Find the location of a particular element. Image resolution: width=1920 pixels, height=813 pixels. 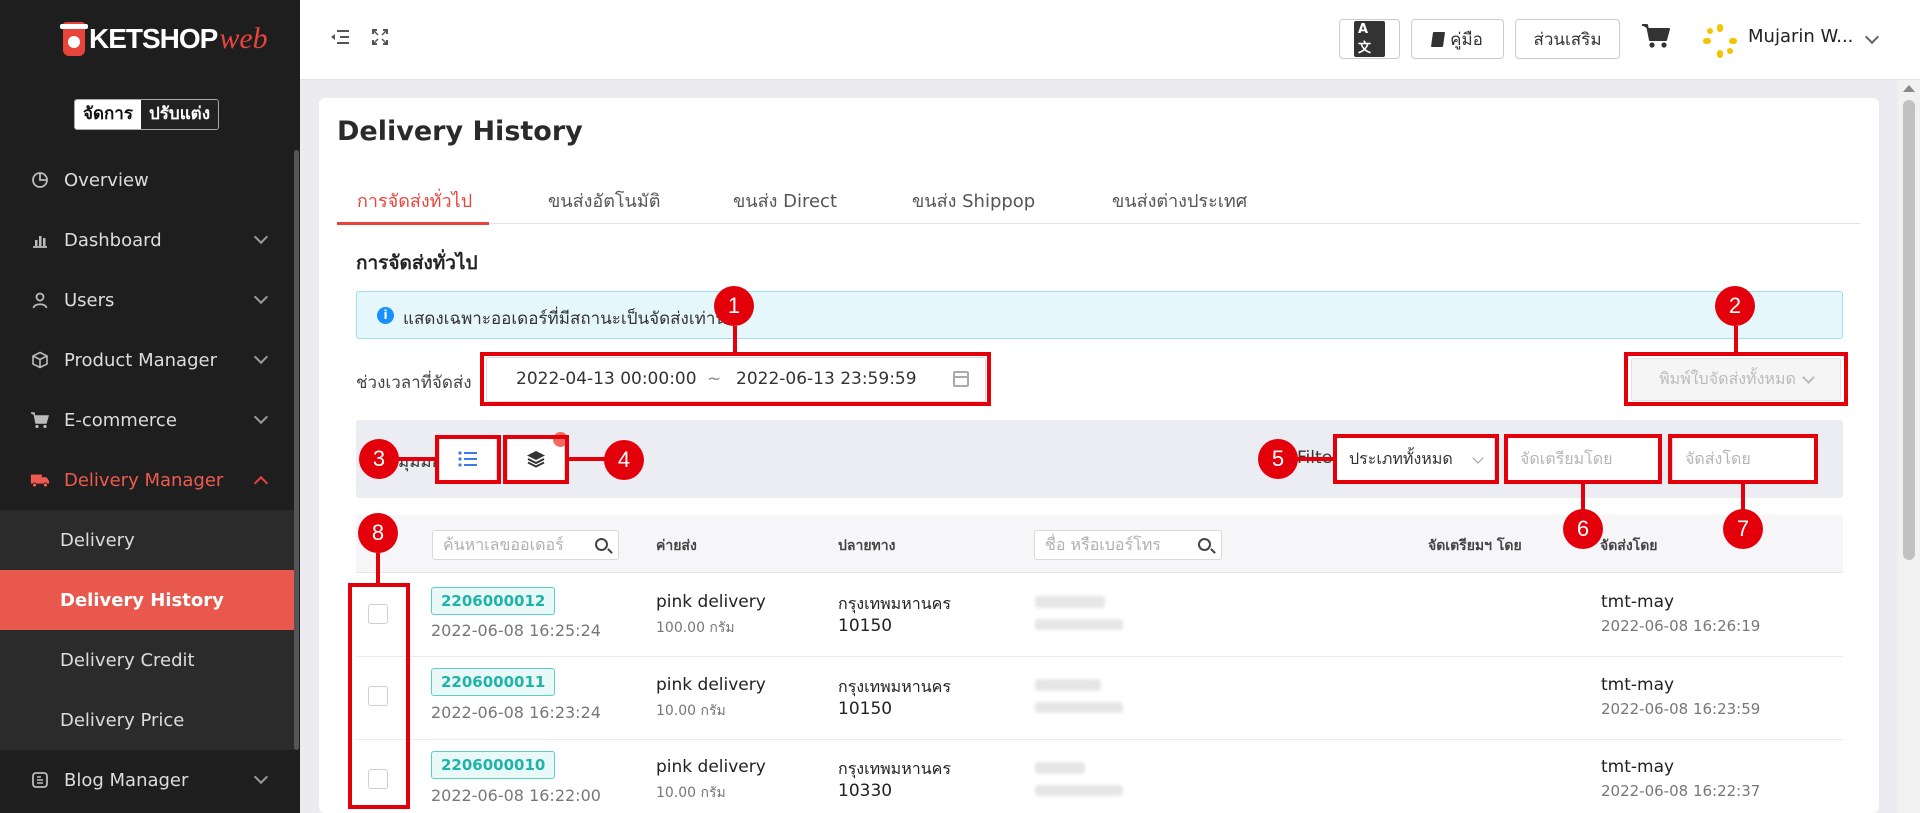

package-weight: 10.00 กรัม is located at coordinates (691, 793).